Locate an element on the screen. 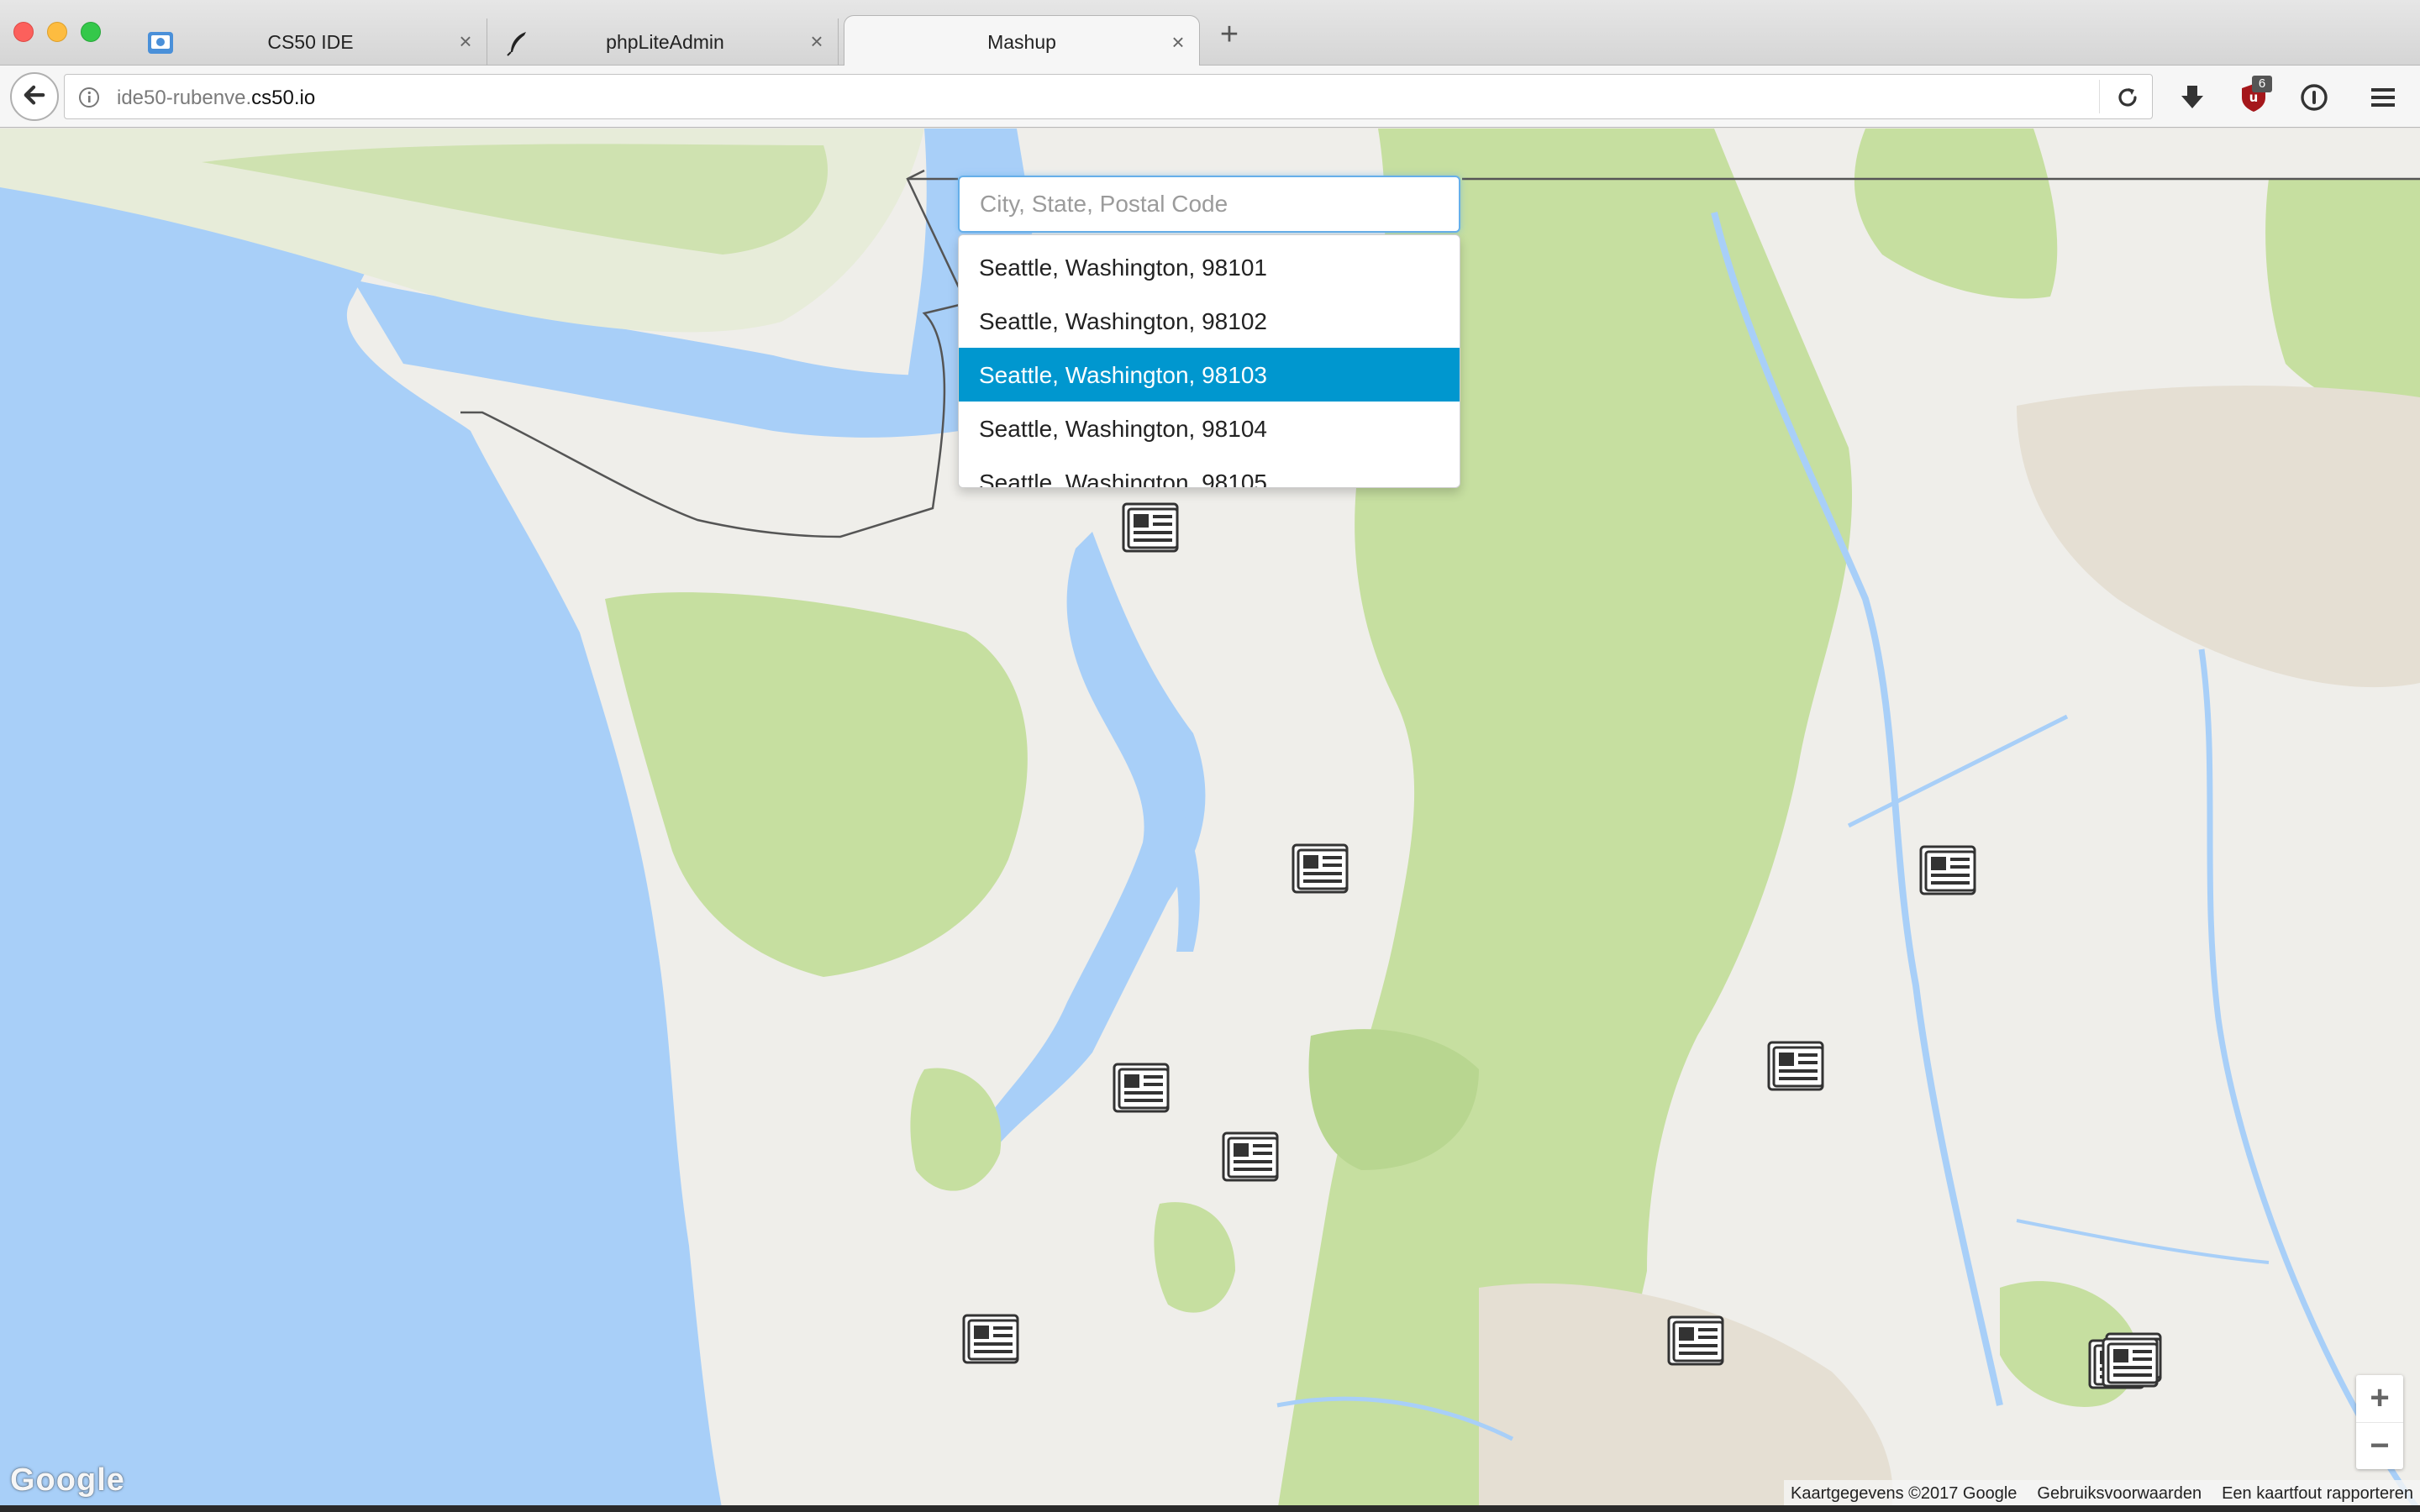 The height and width of the screenshot is (1512, 2420). tab-phpliteadmin: phpLiteAdmin × is located at coordinates (665, 42).